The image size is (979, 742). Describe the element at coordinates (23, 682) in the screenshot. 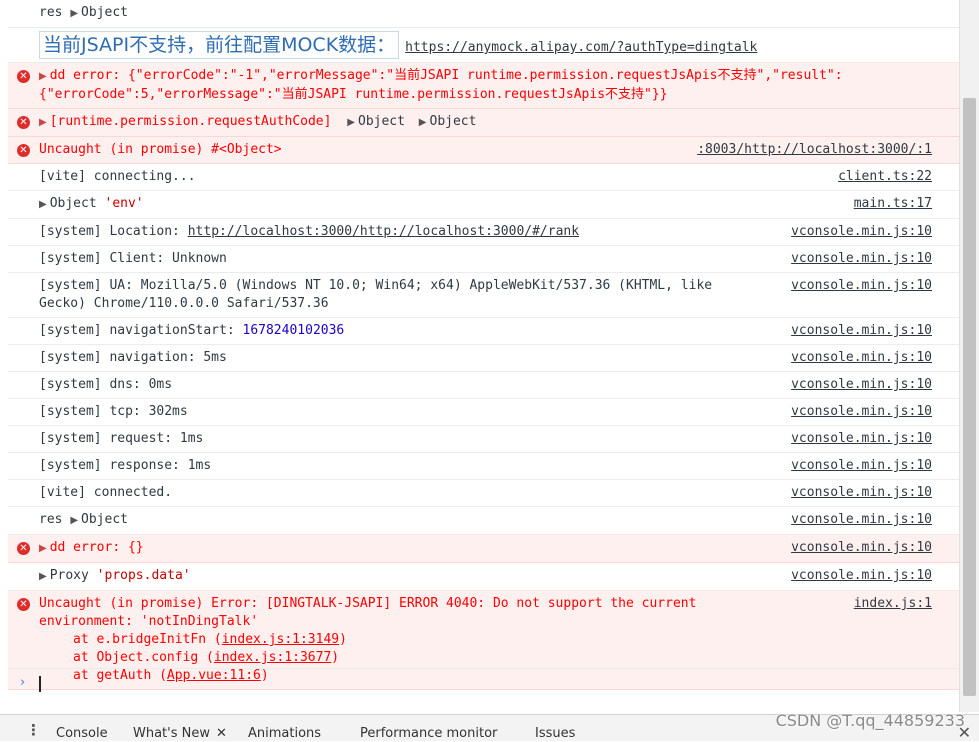

I see `prompt-chevron-icon: ›` at that location.